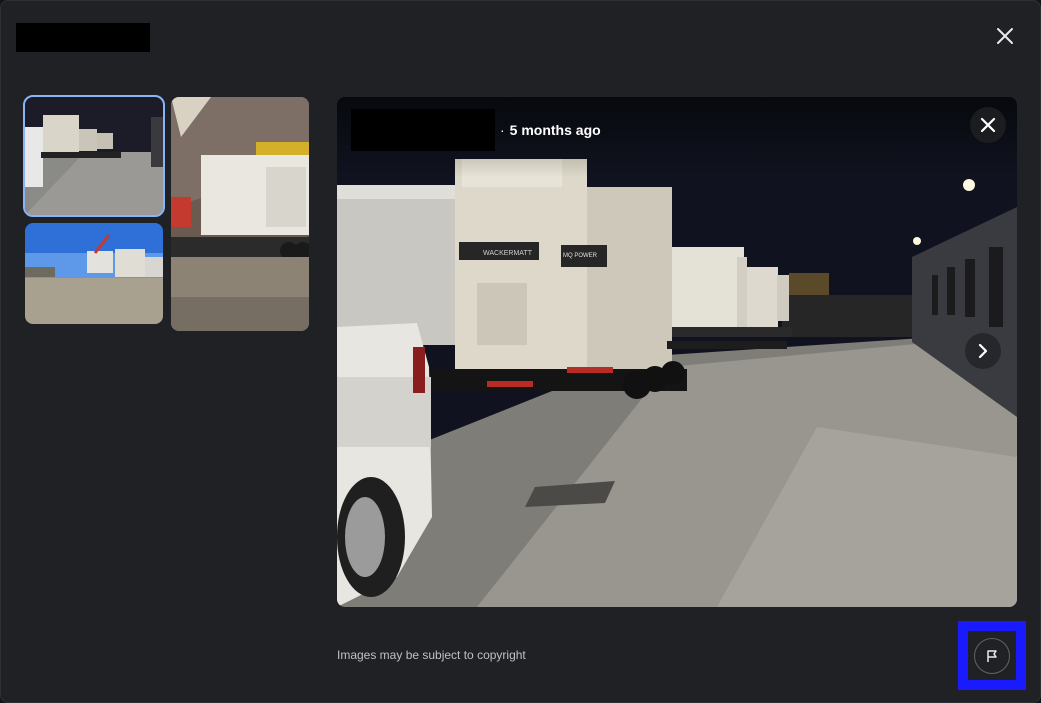 Image resolution: width=1041 pixels, height=703 pixels. I want to click on photo-timestamp: 5 months ago, so click(555, 130).